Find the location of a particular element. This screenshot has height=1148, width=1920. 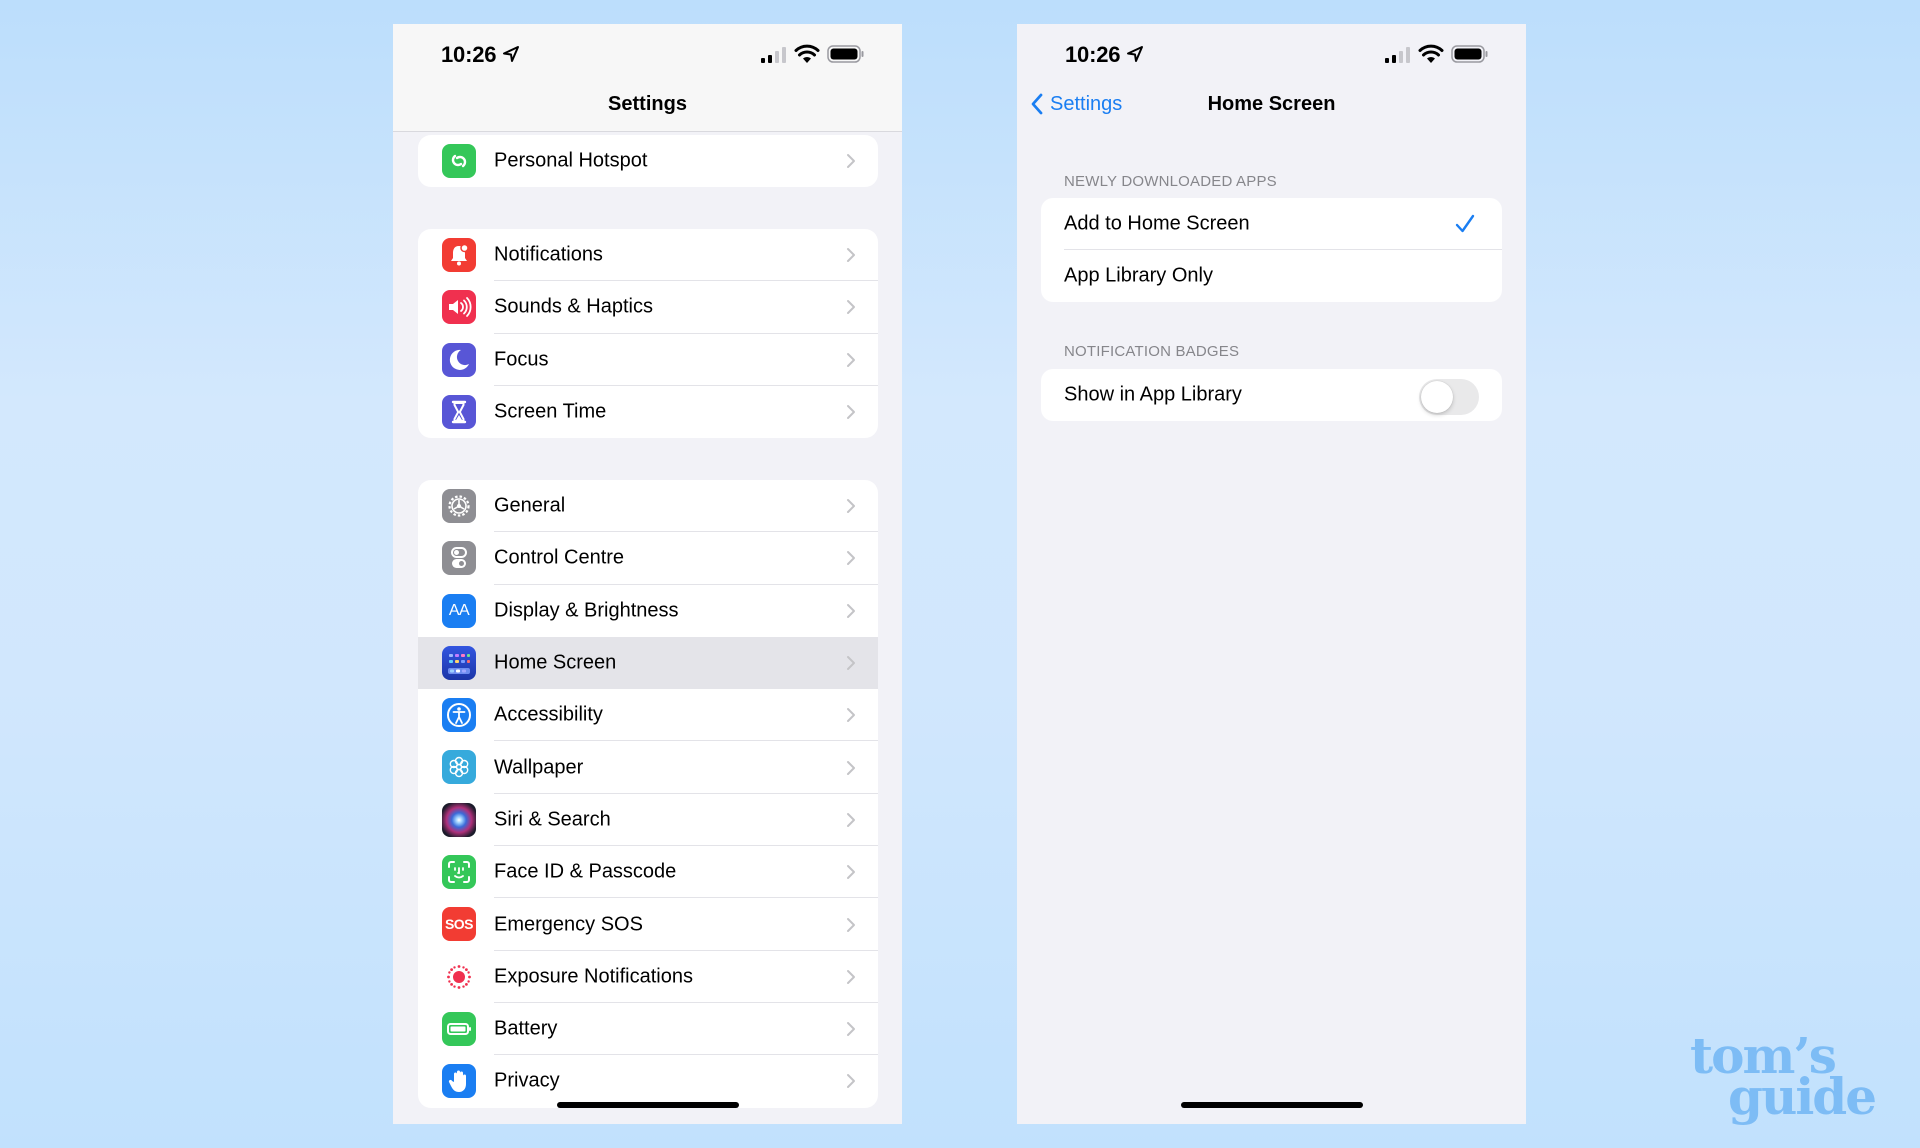

settings-item-control-centre: Control Centre is located at coordinates (648, 558).